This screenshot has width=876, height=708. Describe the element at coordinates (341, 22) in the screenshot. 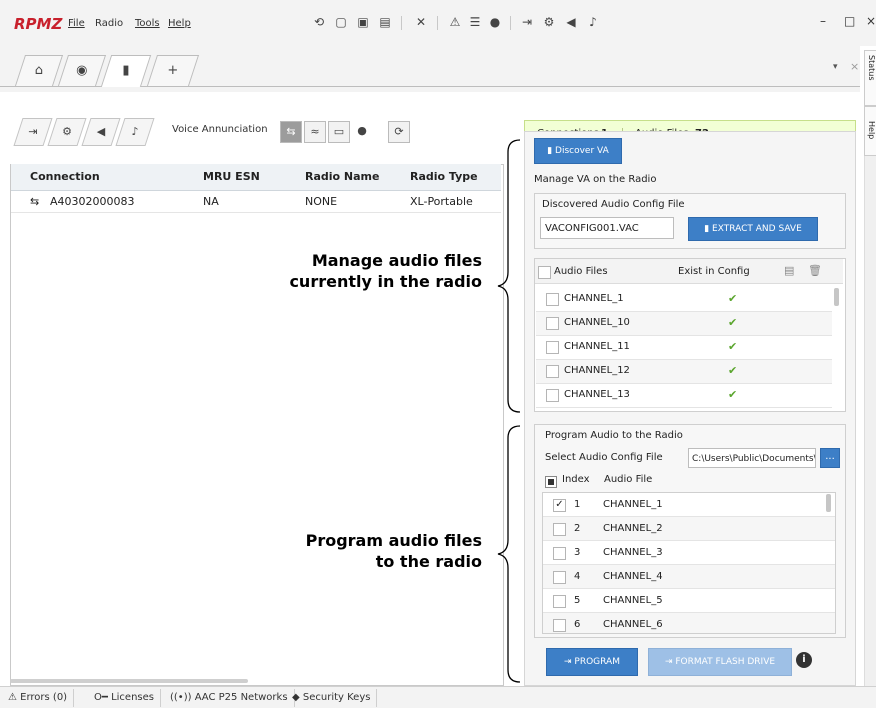

I see `read-icon: ▢` at that location.